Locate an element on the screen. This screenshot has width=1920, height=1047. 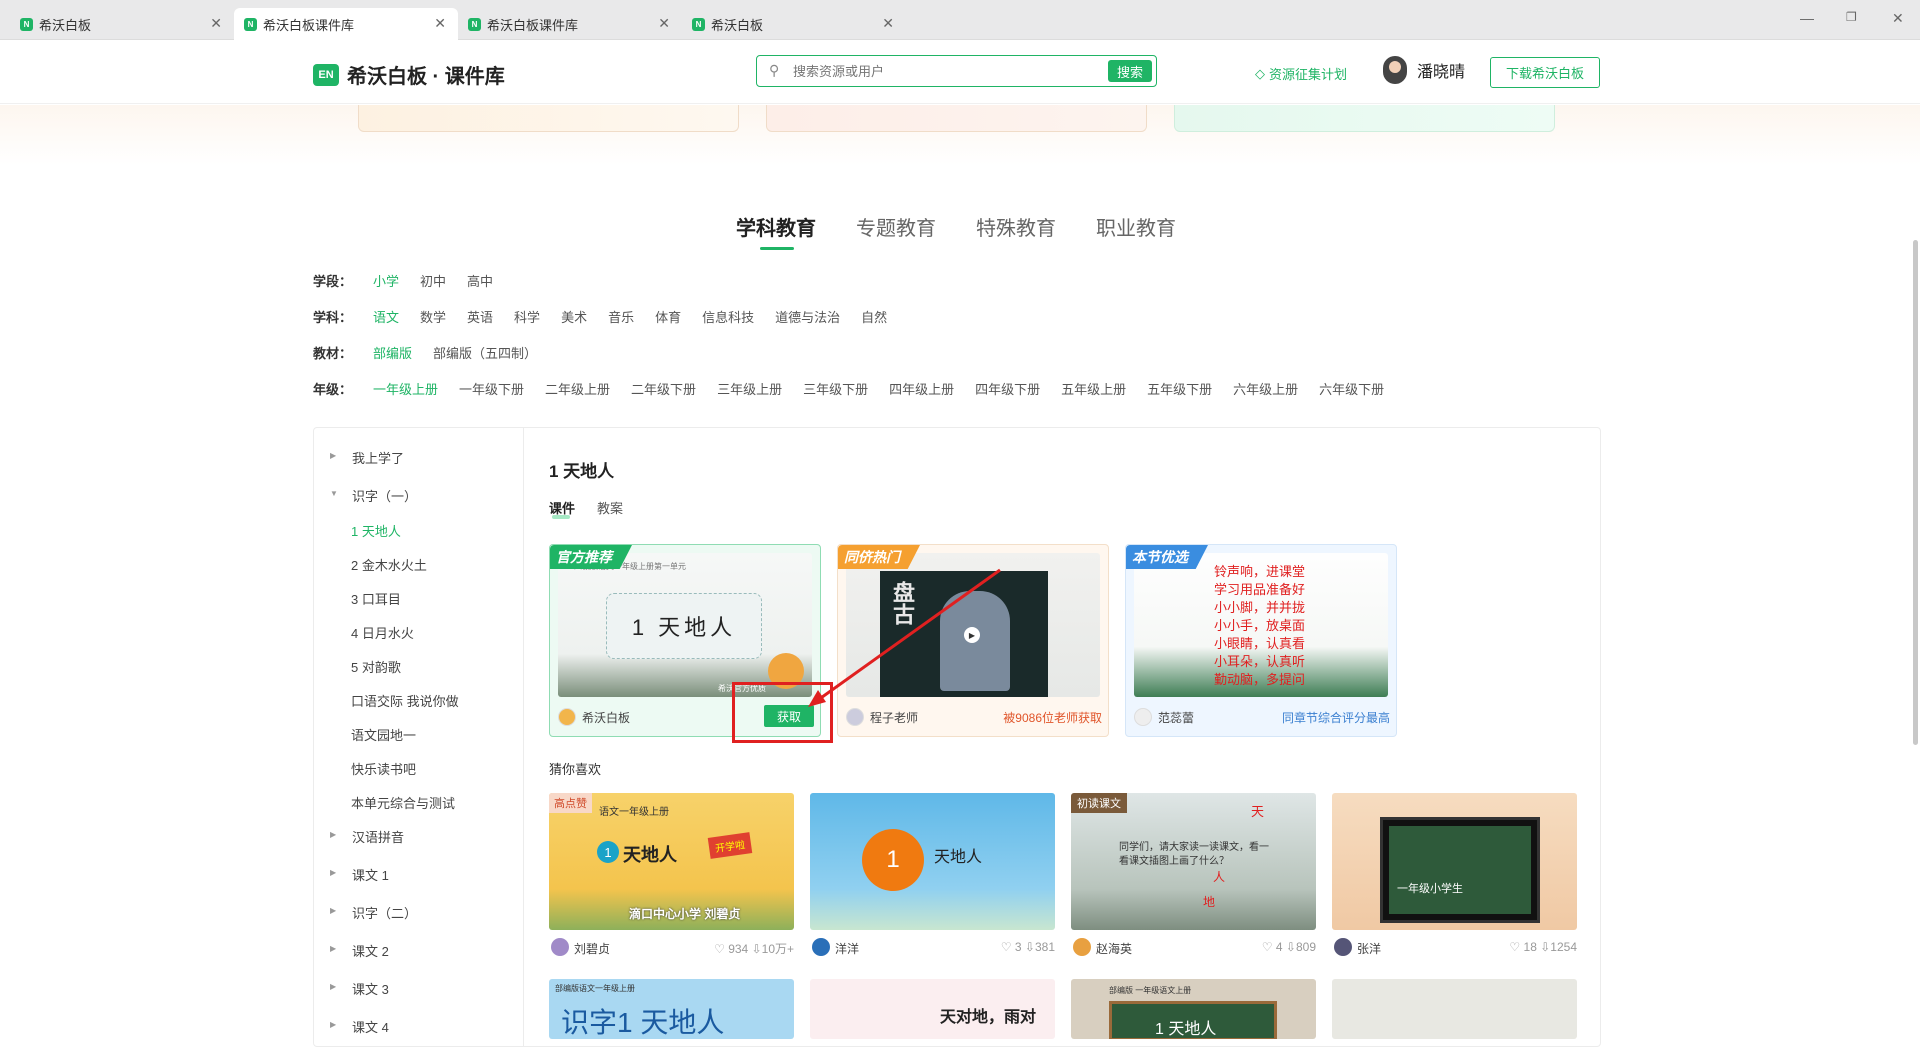
card-stats: ♡ 18 ⇩1254 is located at coordinates (1543, 947).